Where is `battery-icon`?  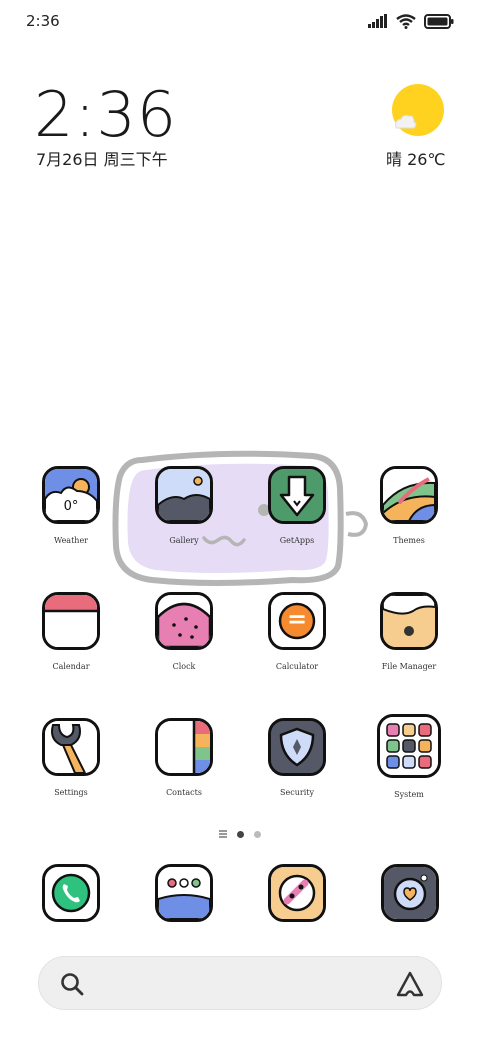 battery-icon is located at coordinates (439, 21).